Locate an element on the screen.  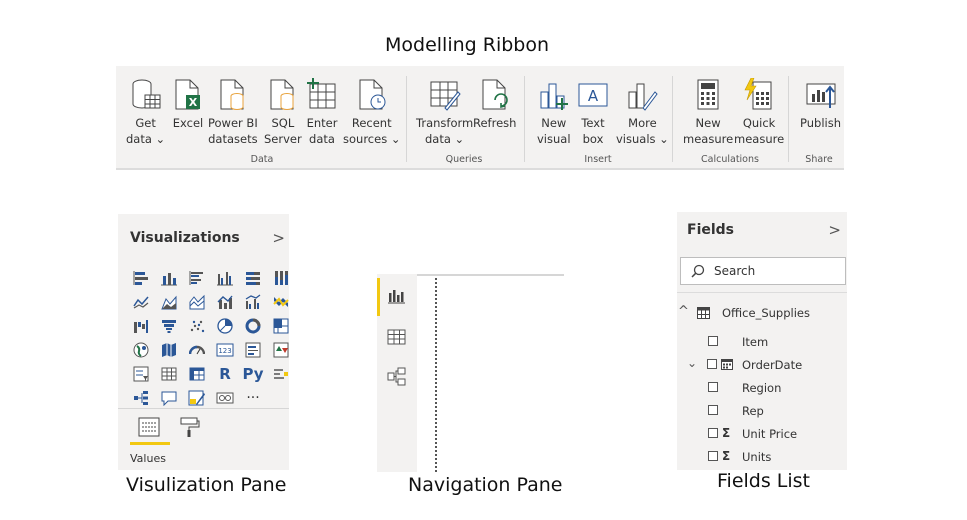
scatter-chart-icon is located at coordinates (197, 326).